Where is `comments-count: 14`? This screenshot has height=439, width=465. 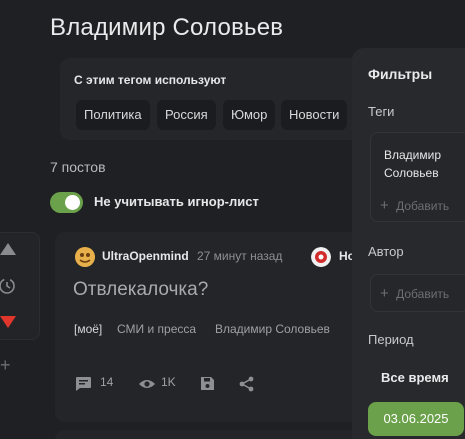 comments-count: 14 is located at coordinates (106, 382).